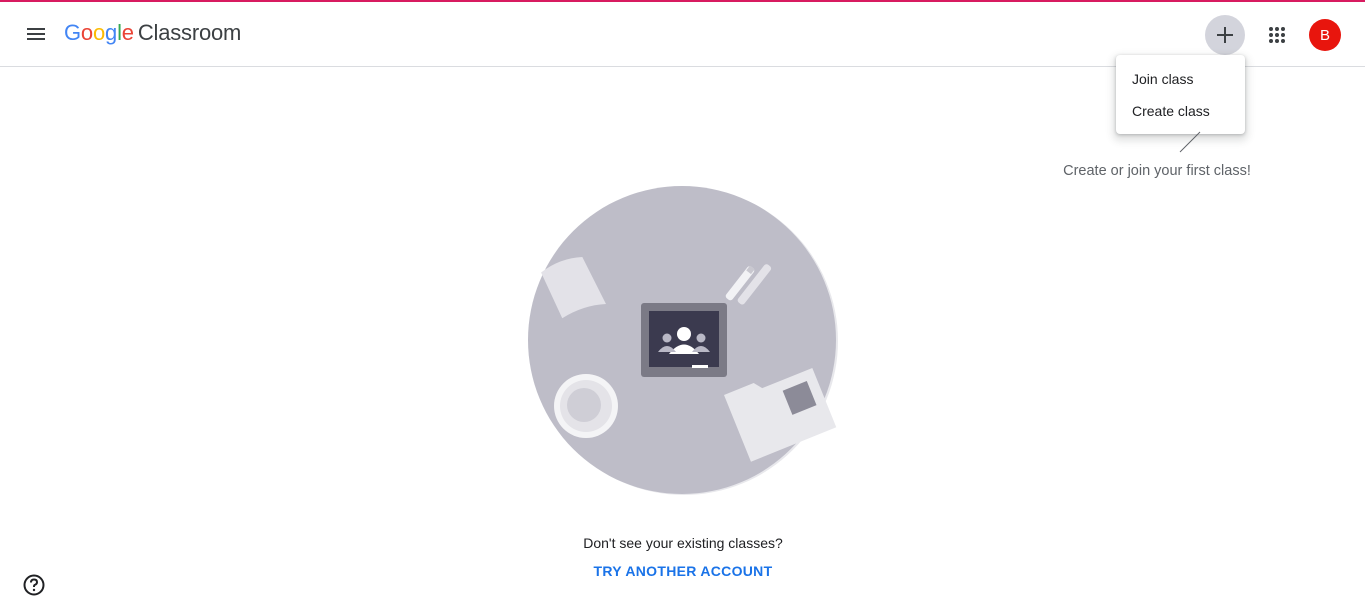 The height and width of the screenshot is (616, 1365). Describe the element at coordinates (111, 32) in the screenshot. I see `logo-letter: g` at that location.